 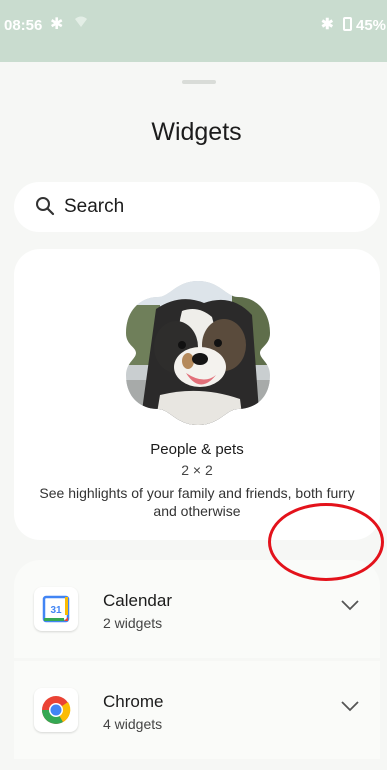 I want to click on search-bar: Search, so click(x=197, y=207).